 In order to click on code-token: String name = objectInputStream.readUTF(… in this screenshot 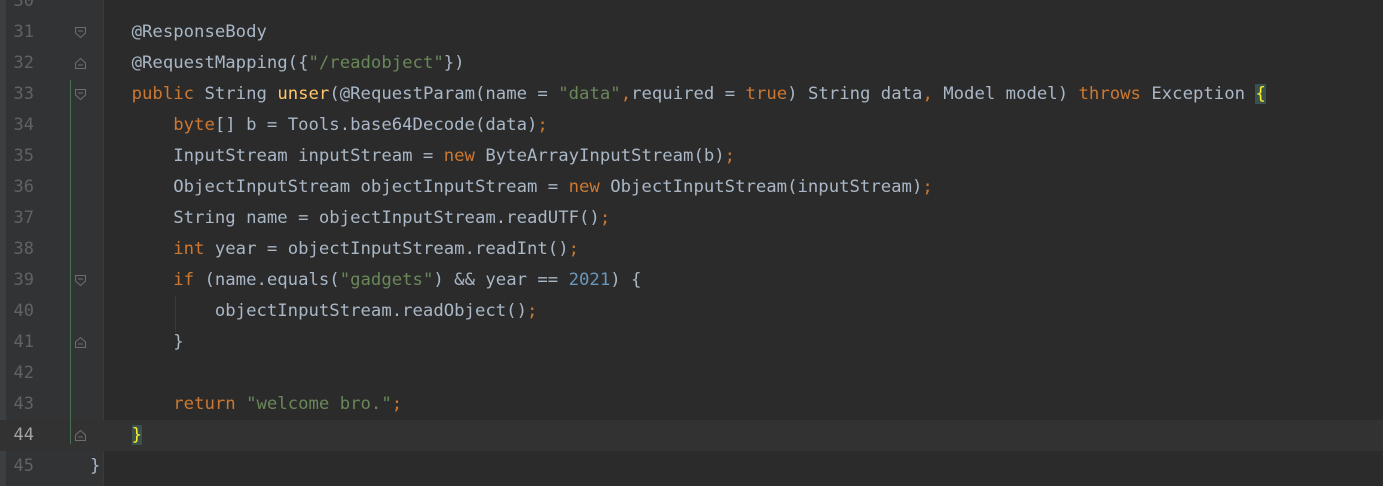, I will do `click(345, 218)`.